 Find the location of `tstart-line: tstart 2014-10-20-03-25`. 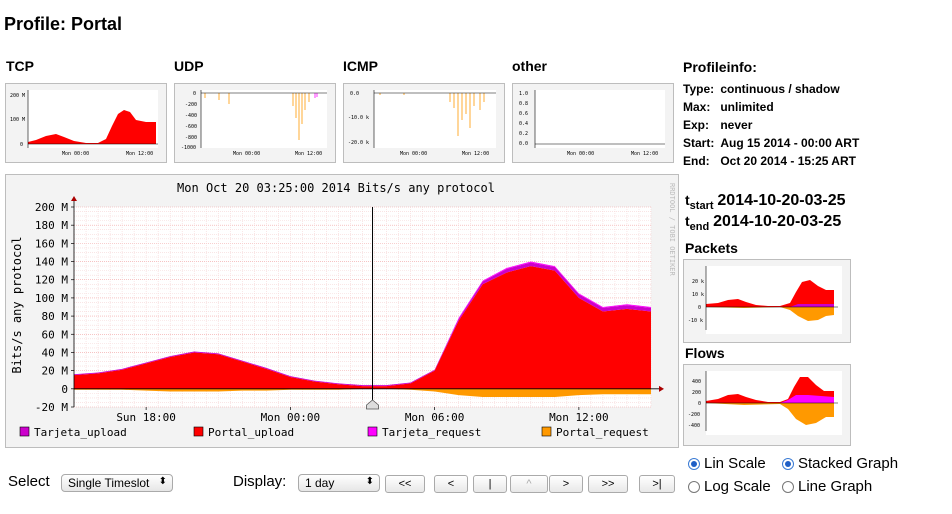

tstart-line: tstart 2014-10-20-03-25 is located at coordinates (765, 202).